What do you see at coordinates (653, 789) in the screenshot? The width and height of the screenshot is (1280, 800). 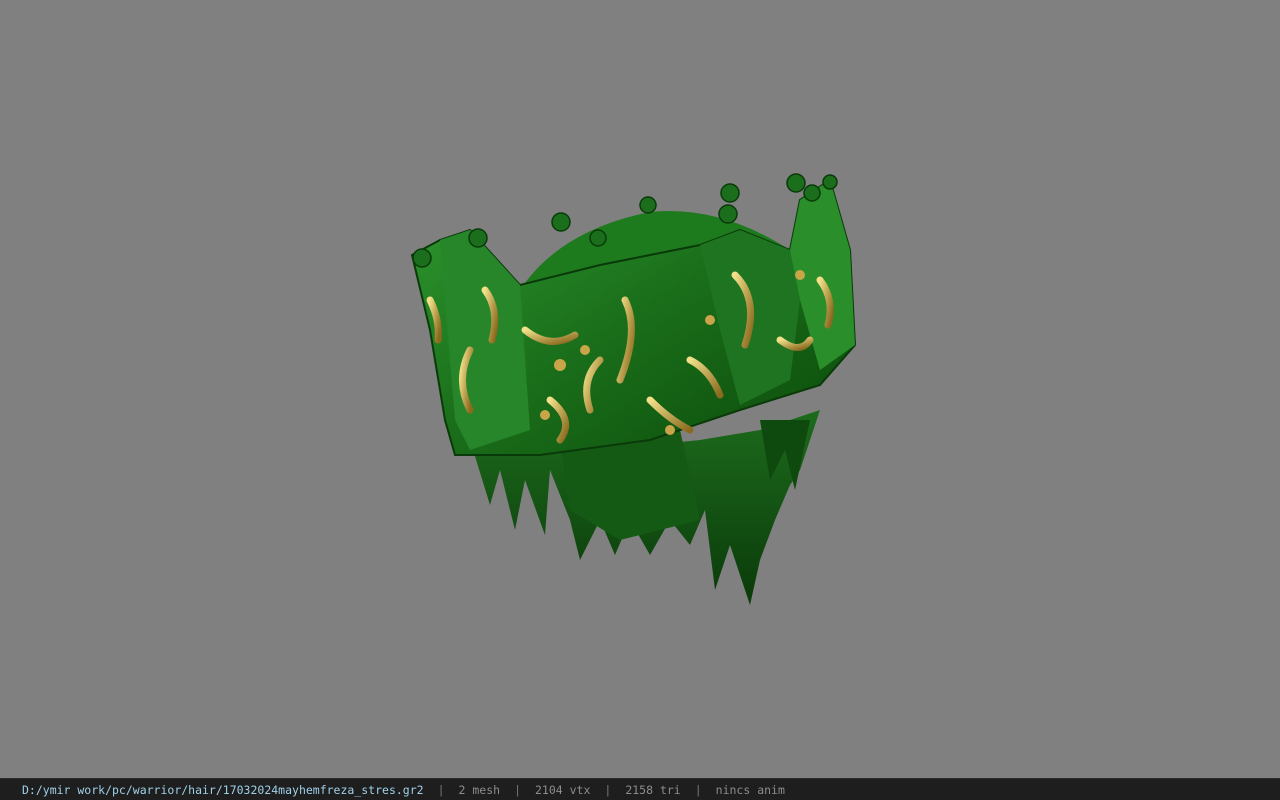 I see `triangle-count: 2158 tri` at bounding box center [653, 789].